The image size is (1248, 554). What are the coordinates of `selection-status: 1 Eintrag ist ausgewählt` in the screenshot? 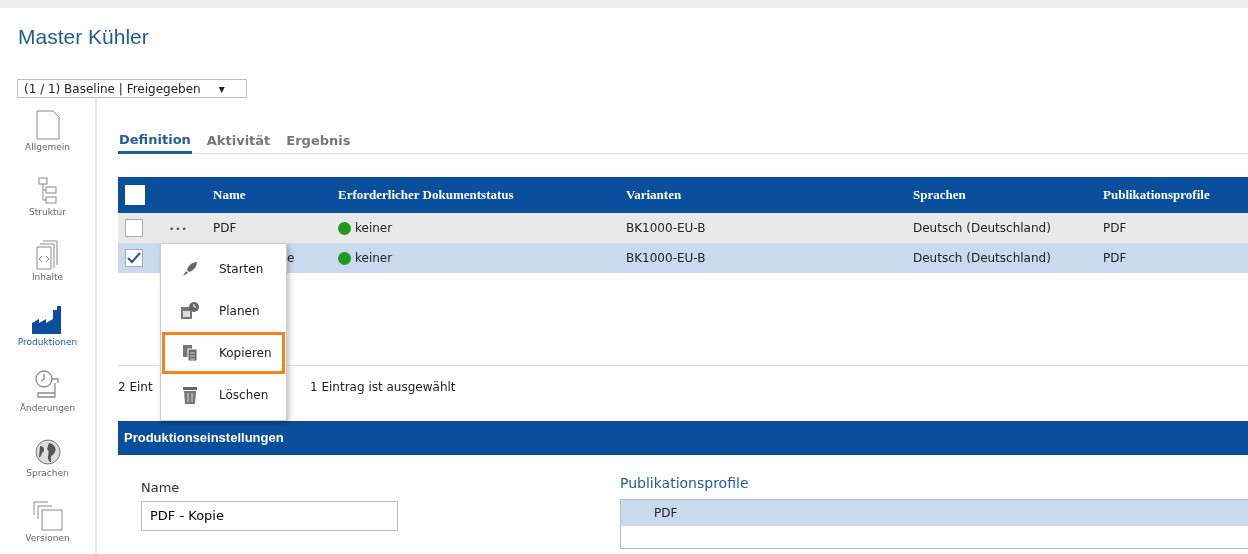 It's located at (383, 387).